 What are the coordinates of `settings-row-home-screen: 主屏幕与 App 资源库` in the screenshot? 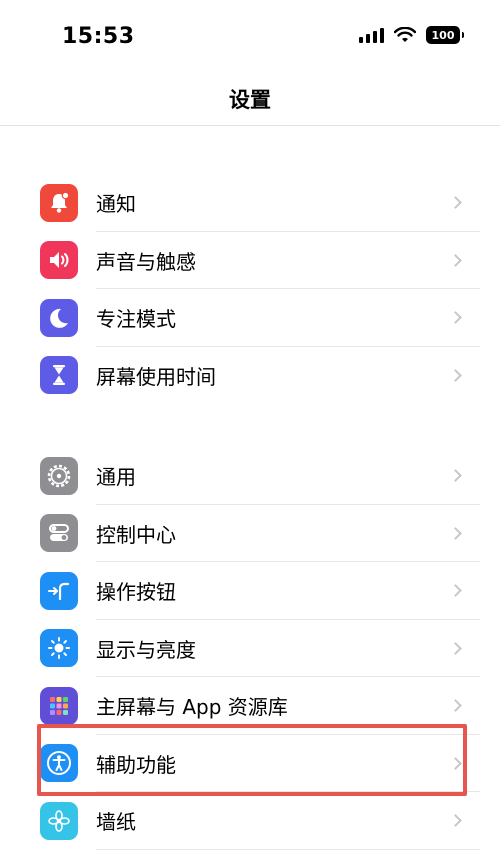 It's located at (250, 706).